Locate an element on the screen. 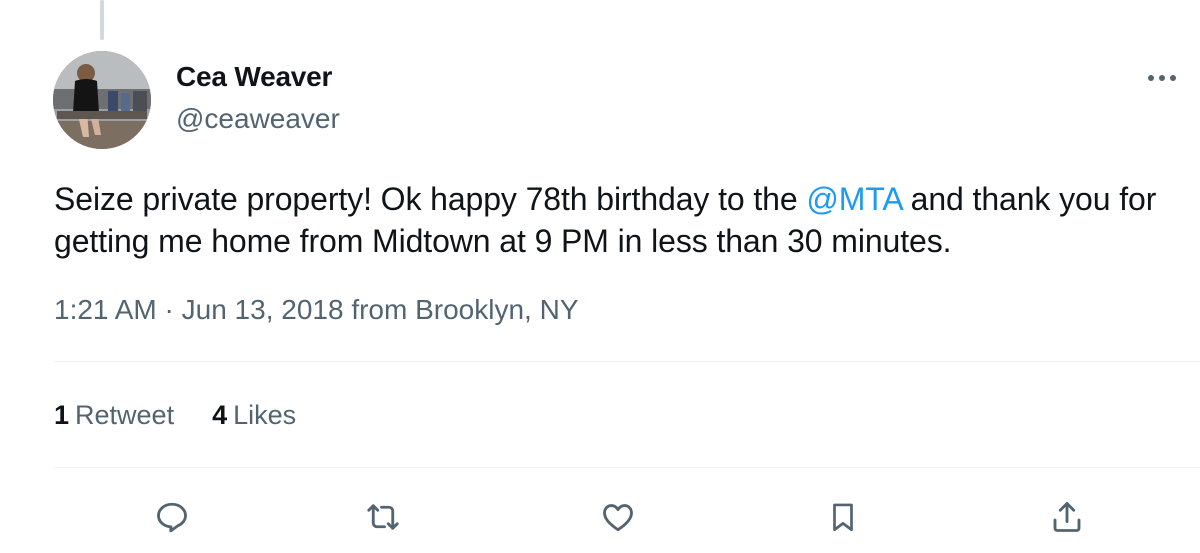  retweets-count: 1 is located at coordinates (62, 415).